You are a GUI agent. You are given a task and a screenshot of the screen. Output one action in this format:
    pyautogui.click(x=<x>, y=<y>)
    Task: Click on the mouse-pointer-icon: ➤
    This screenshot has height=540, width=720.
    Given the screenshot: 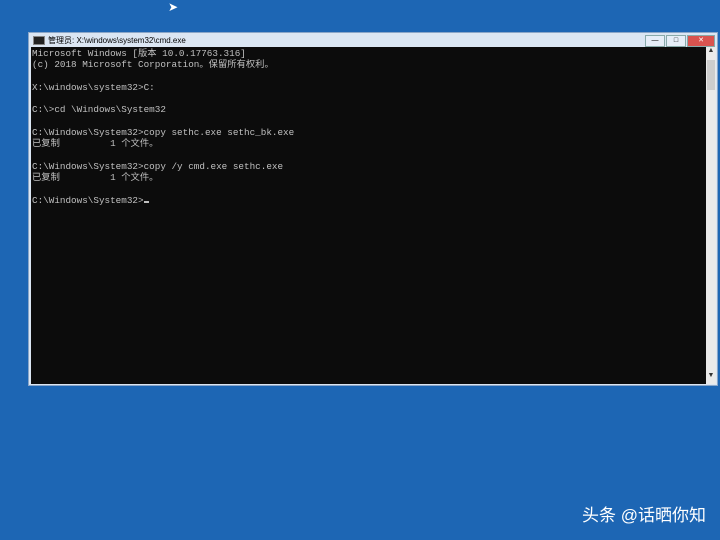 What is the action you would take?
    pyautogui.click(x=173, y=7)
    